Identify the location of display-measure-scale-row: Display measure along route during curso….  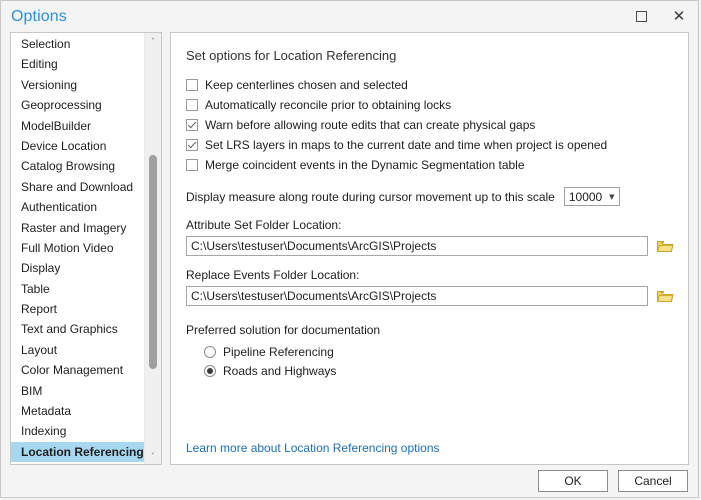
(431, 196).